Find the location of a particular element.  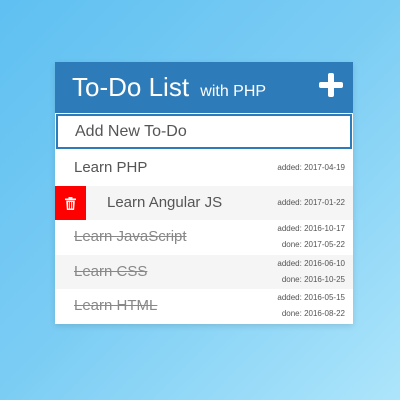

todo-label: Learn JavaScript is located at coordinates (130, 236).